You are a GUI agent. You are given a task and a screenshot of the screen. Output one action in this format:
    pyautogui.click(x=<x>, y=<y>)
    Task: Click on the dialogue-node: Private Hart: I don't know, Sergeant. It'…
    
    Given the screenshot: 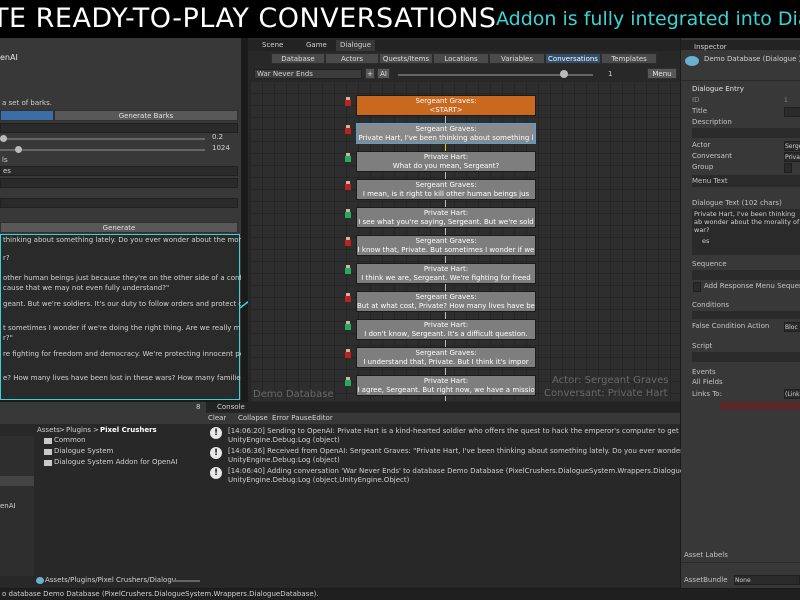 What is the action you would take?
    pyautogui.click(x=446, y=329)
    